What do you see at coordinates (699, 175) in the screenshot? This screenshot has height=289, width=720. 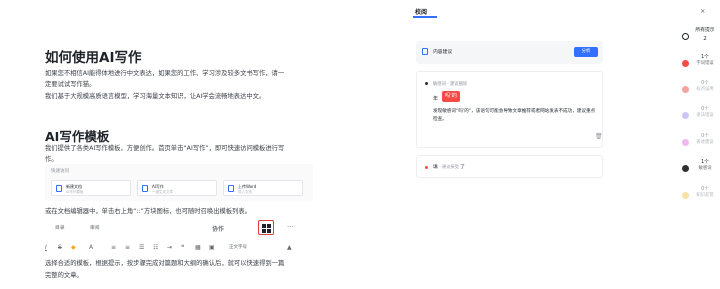 I see `category-sensitive: 1个 敏感词` at bounding box center [699, 175].